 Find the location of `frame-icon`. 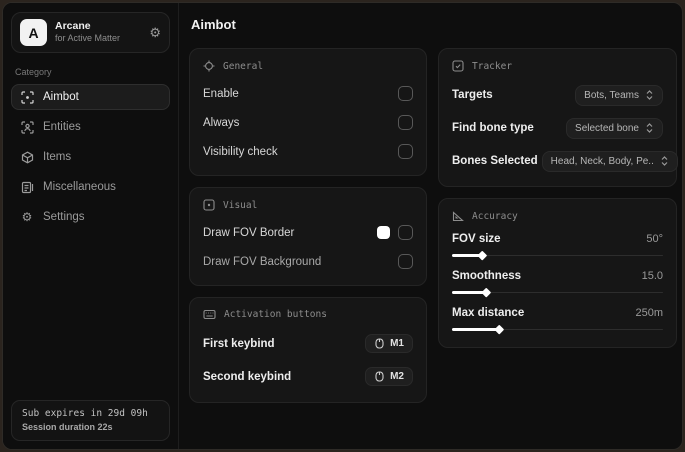

frame-icon is located at coordinates (209, 205).